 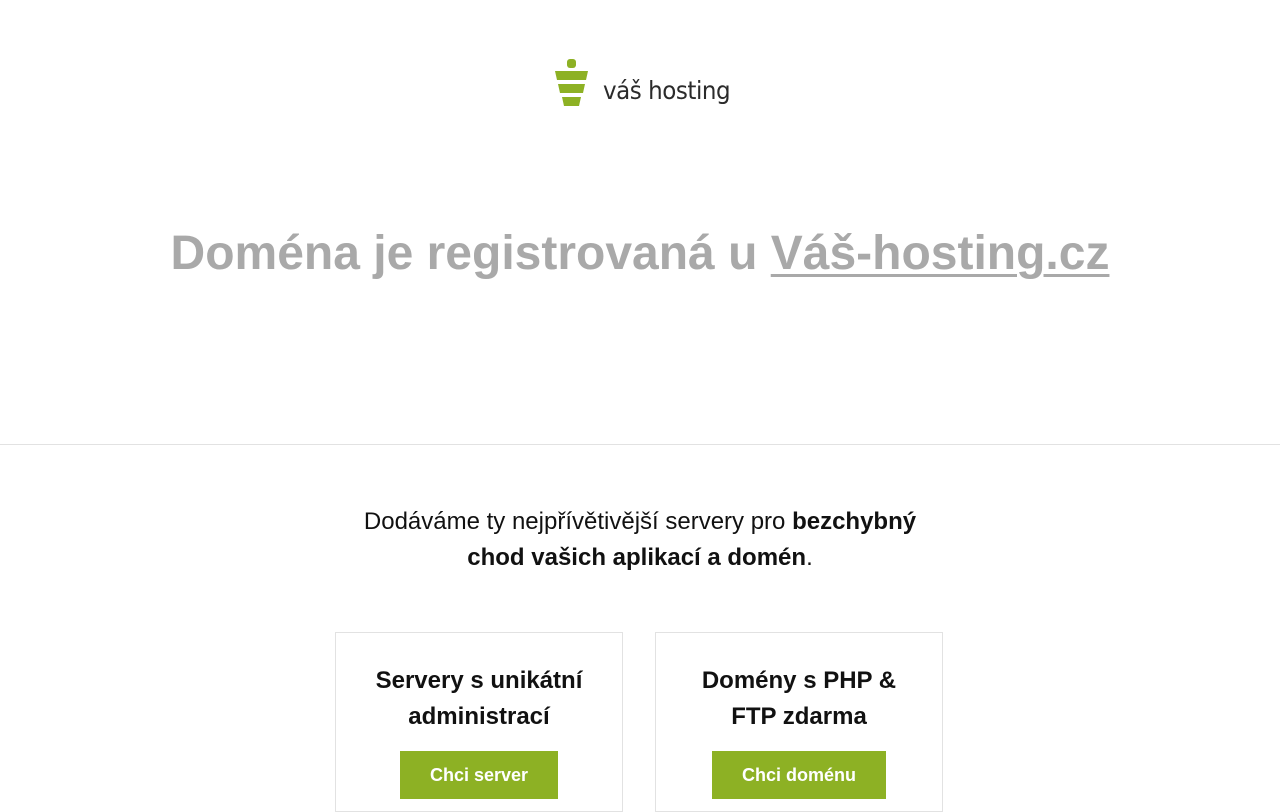 I want to click on intro-end: ., so click(x=809, y=557).